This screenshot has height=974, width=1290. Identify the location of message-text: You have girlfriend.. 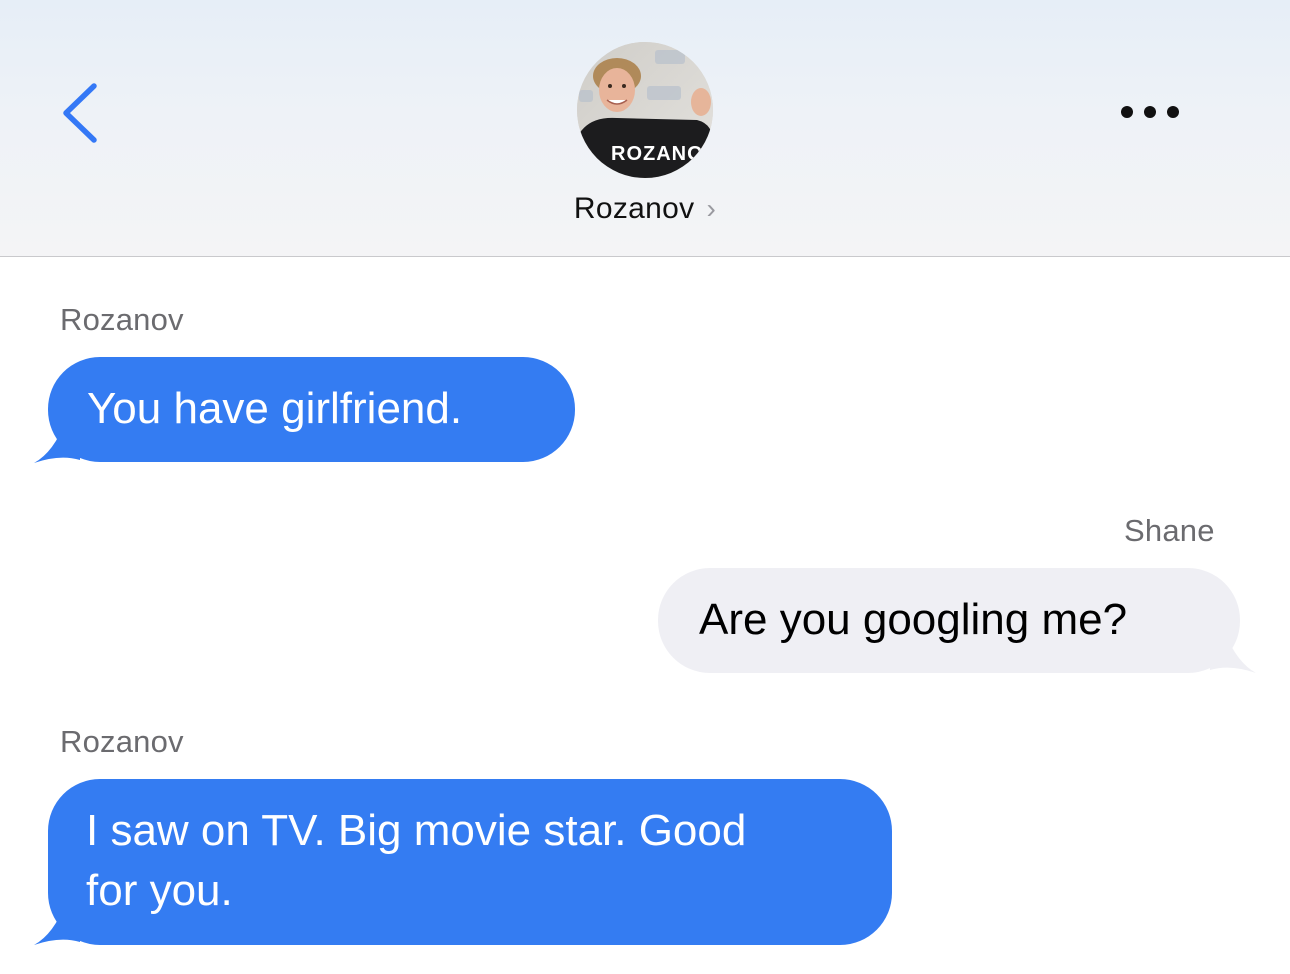
(275, 408).